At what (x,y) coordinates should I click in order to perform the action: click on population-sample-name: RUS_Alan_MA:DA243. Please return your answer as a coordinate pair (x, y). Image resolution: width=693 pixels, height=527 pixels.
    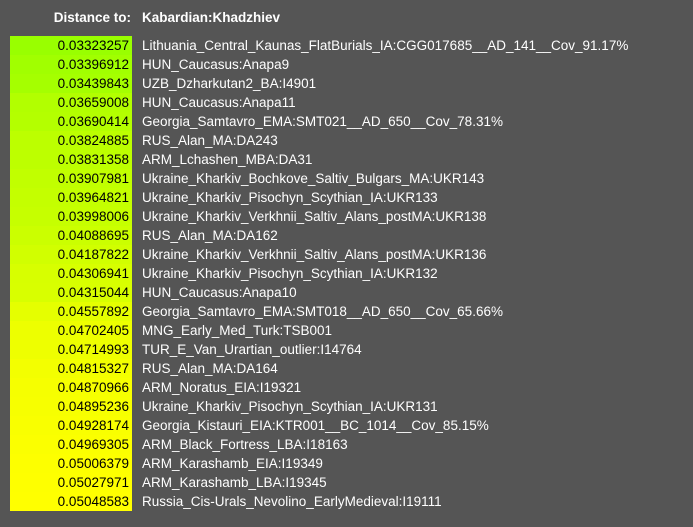
    Looking at the image, I should click on (210, 140).